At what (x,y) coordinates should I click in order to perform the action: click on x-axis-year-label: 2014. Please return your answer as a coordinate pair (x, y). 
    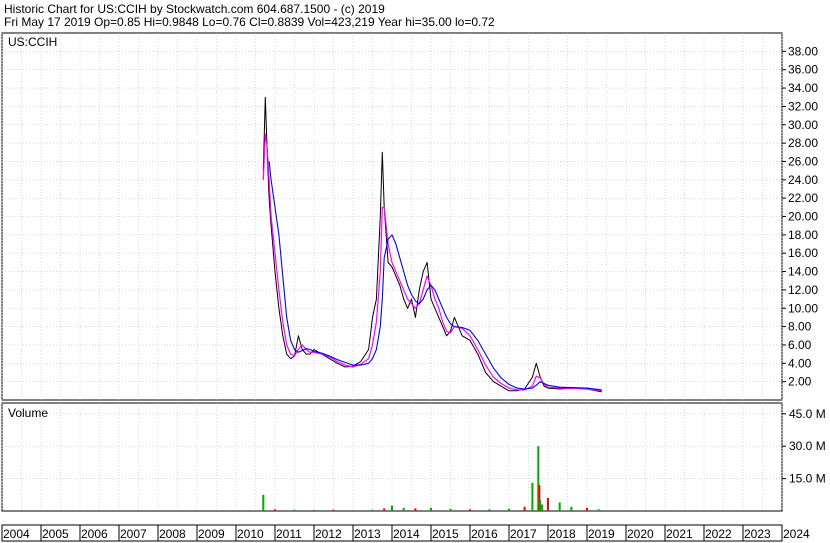
    Looking at the image, I should click on (406, 534).